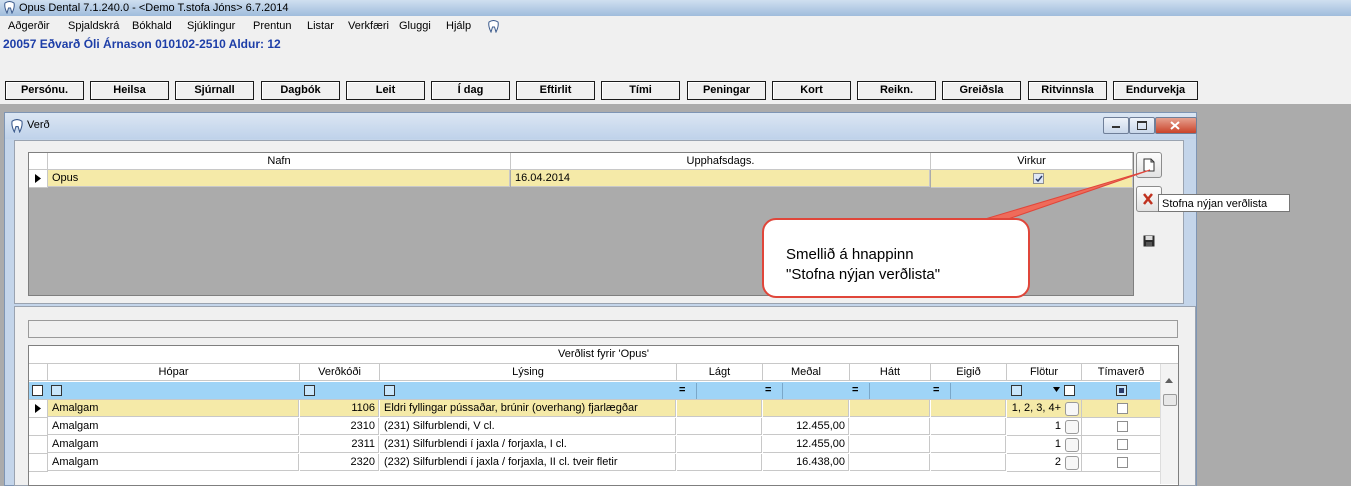 The height and width of the screenshot is (486, 1351). Describe the element at coordinates (1121, 372) in the screenshot. I see `col-header-timaverd: Tímaverð` at that location.